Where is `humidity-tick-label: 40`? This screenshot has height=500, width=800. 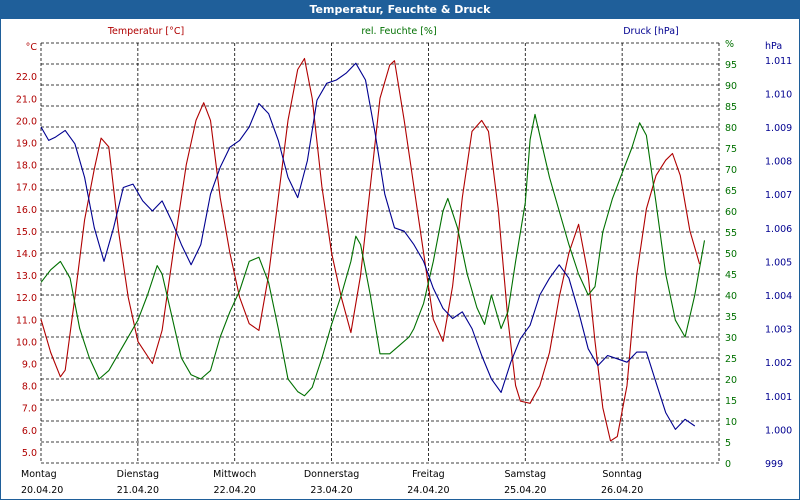 humidity-tick-label: 40 is located at coordinates (731, 296).